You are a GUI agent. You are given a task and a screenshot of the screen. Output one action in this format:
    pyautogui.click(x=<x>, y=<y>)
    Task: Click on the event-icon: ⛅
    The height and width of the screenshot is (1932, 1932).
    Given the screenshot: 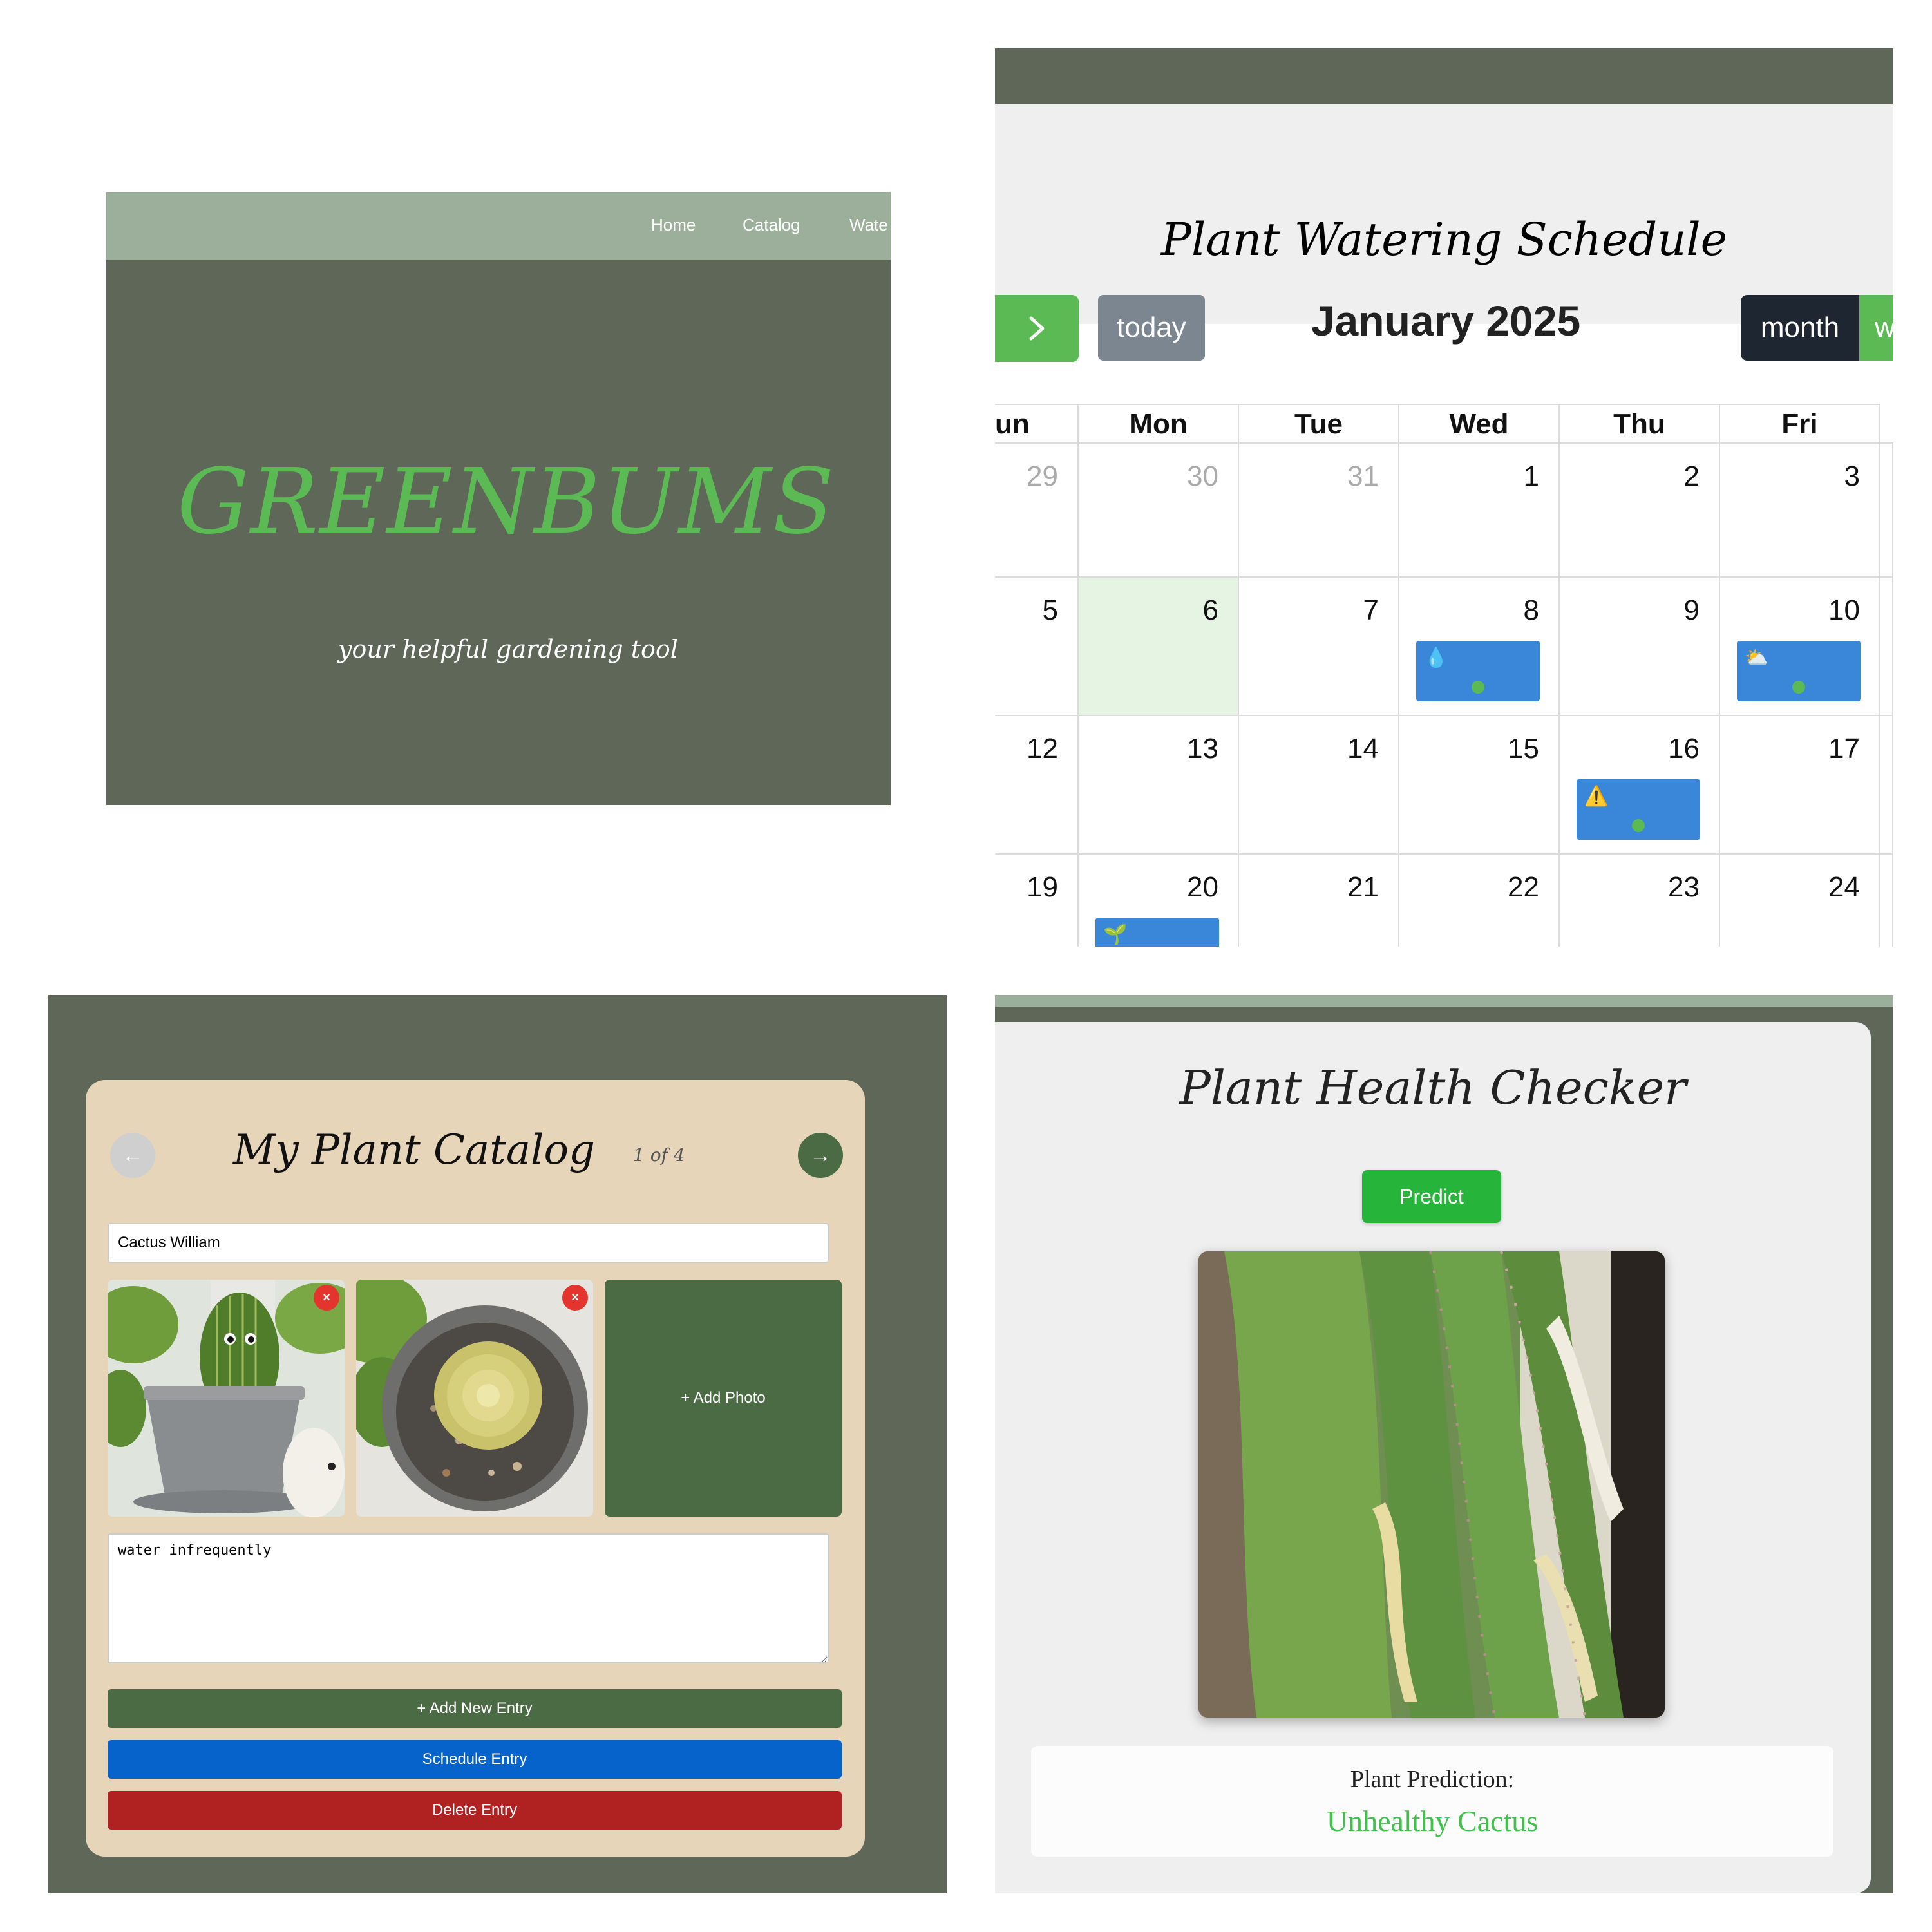 What is the action you would take?
    pyautogui.click(x=1757, y=657)
    